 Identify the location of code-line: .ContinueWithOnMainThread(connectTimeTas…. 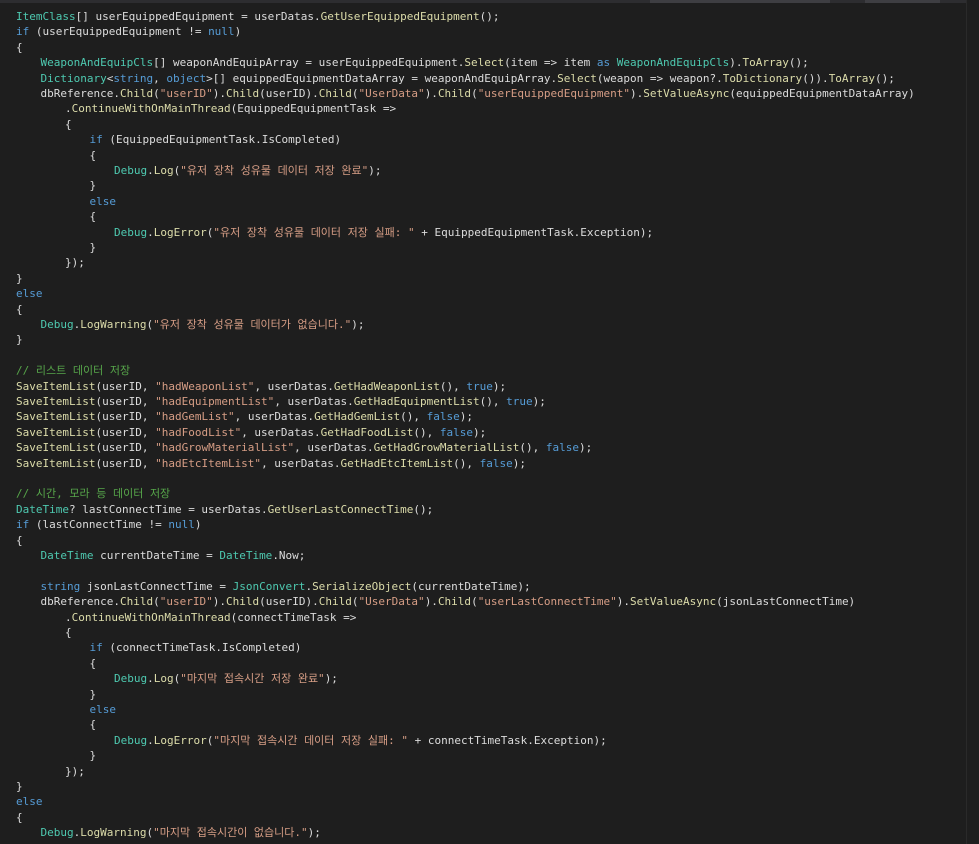
(210, 617).